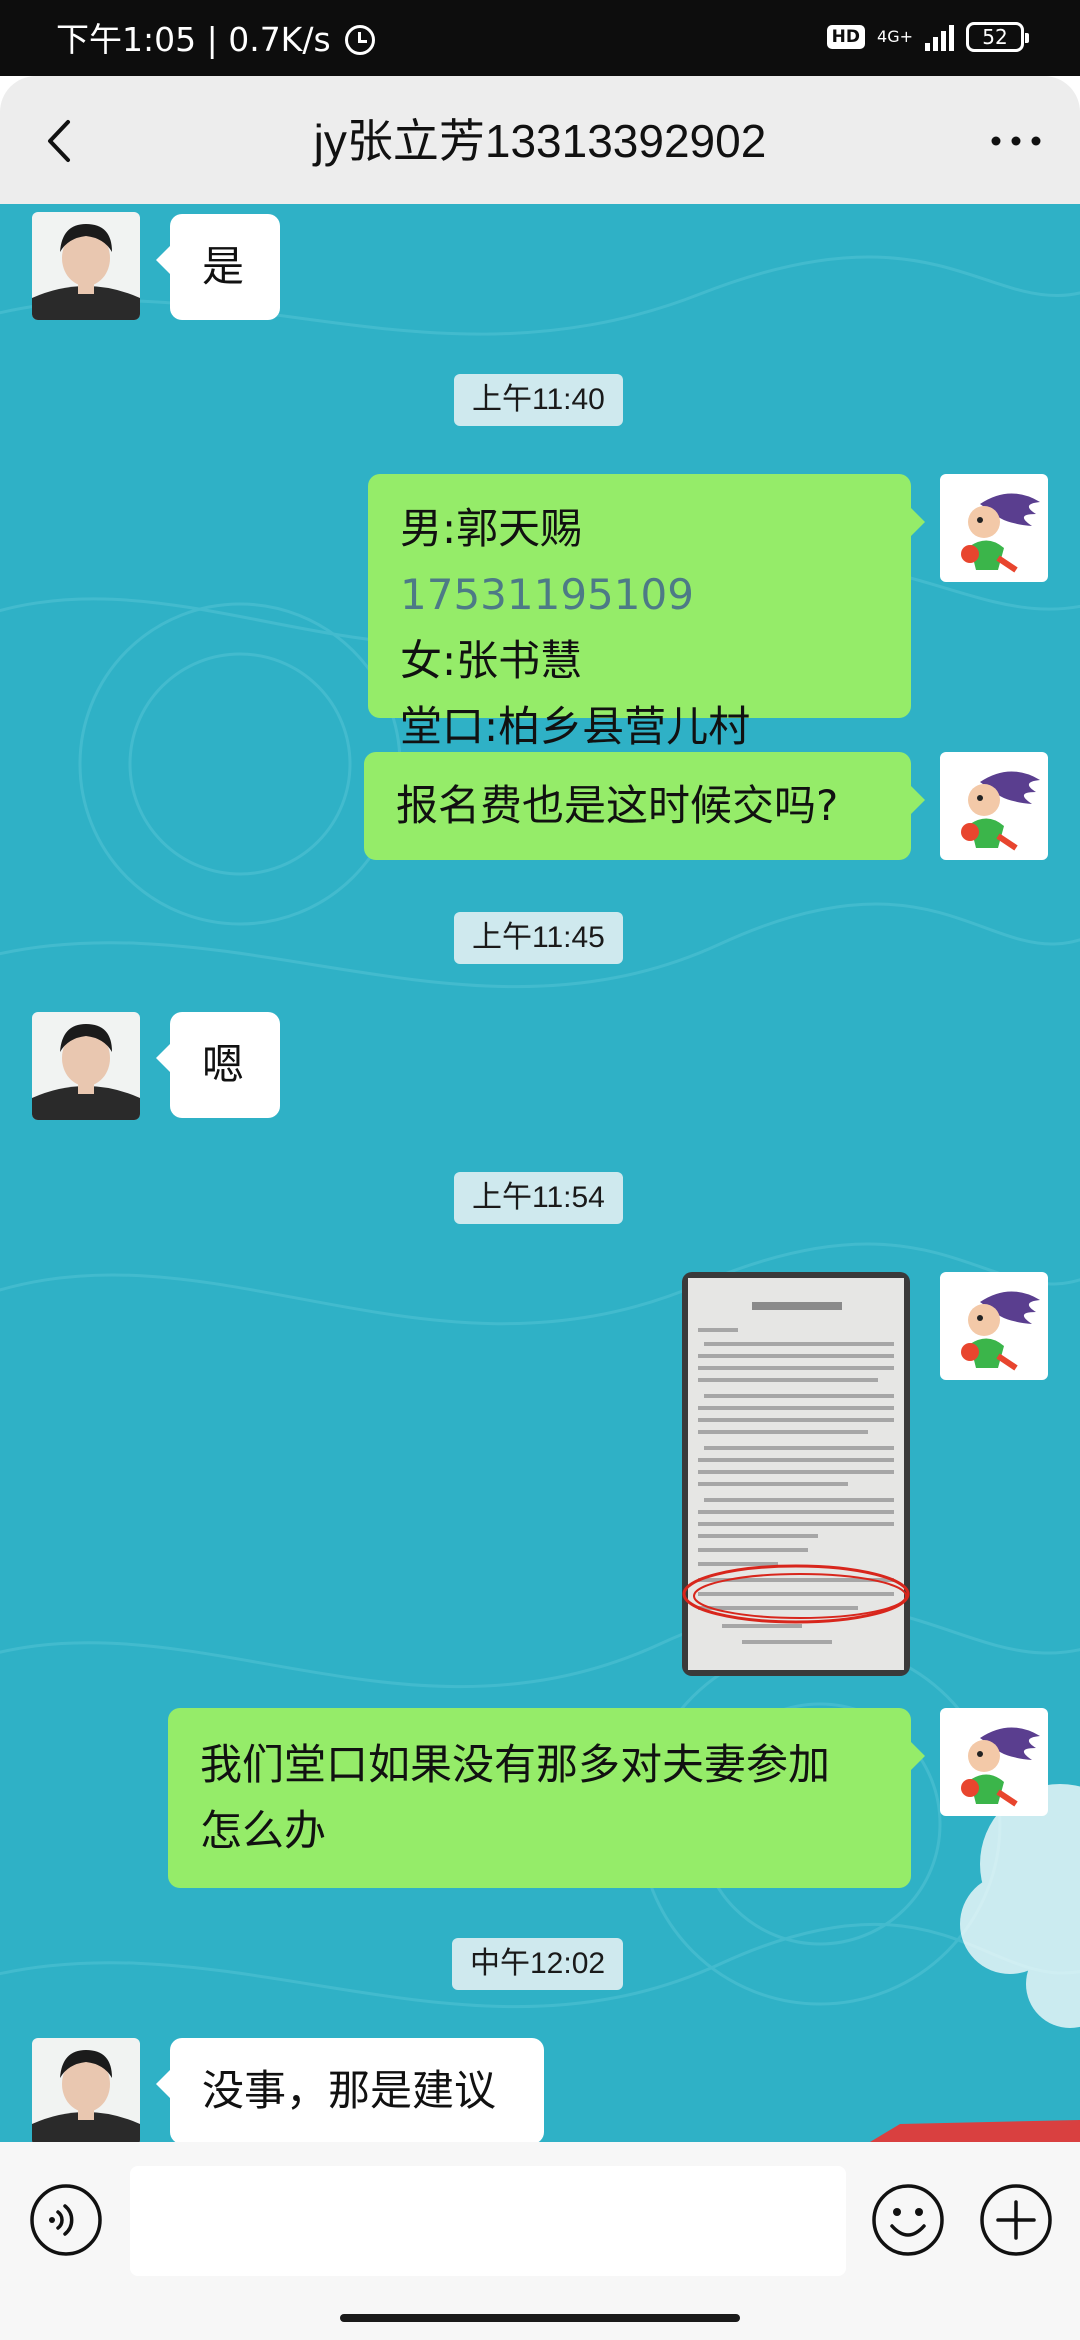 This screenshot has width=1080, height=2340. I want to click on status-bar: 下午1:05 | 0.7K/s HD 4G+ 52, so click(540, 38).